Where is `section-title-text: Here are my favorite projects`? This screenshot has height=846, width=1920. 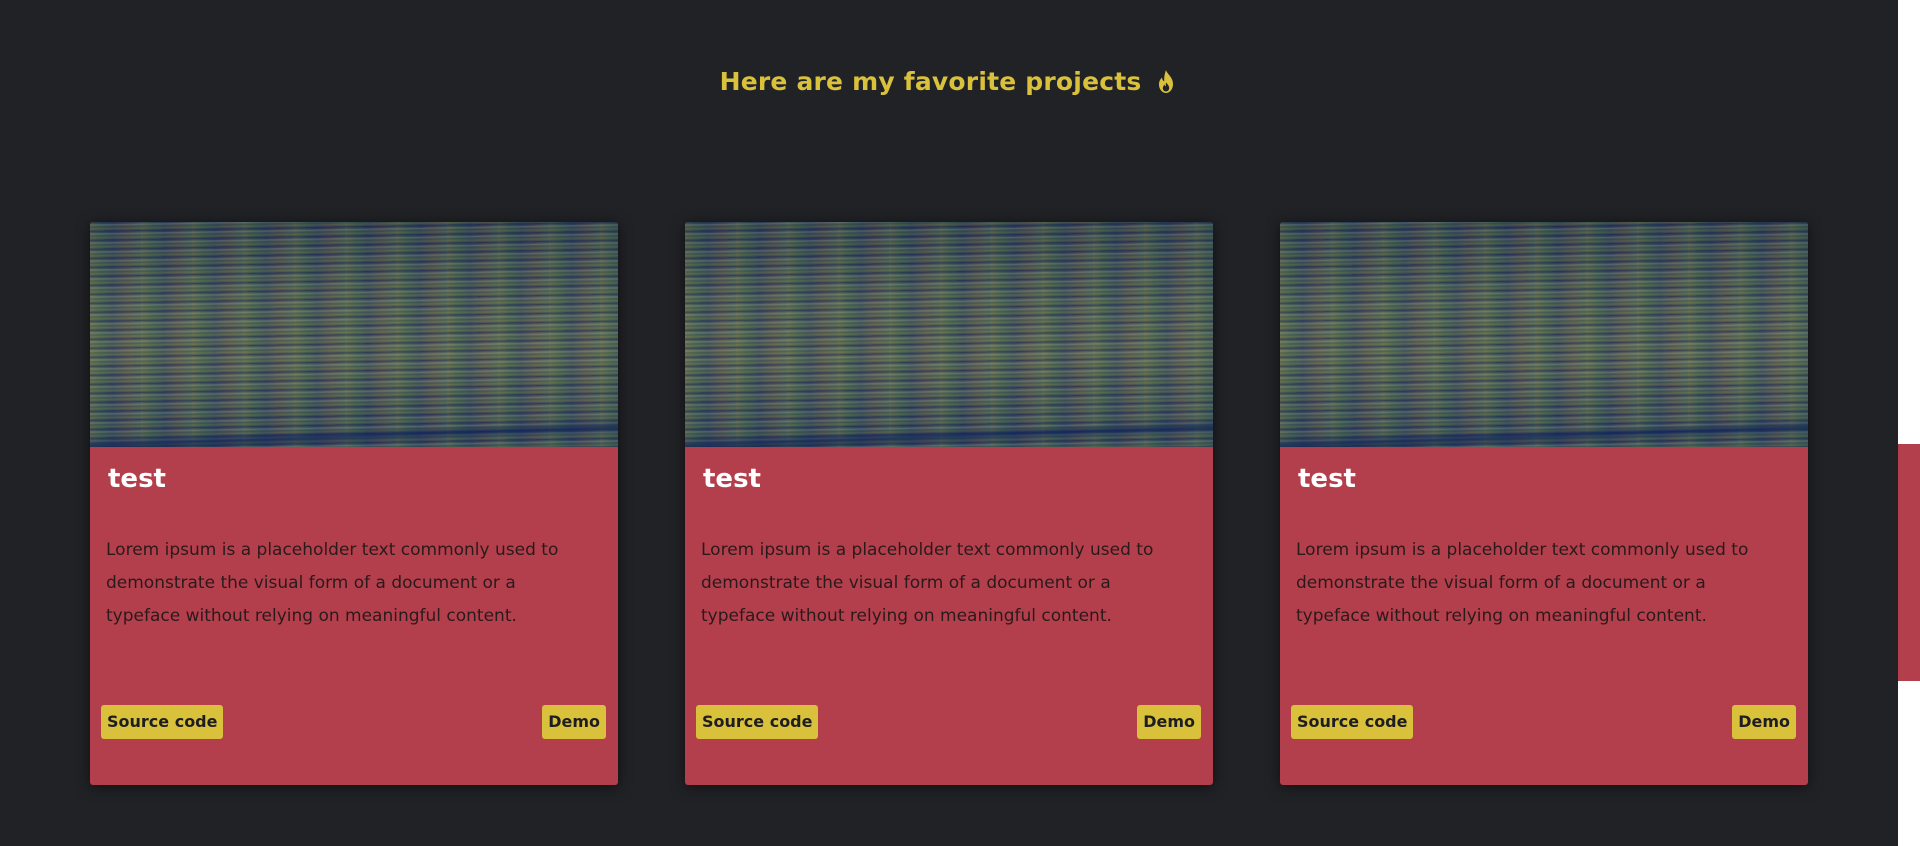 section-title-text: Here are my favorite projects is located at coordinates (930, 81).